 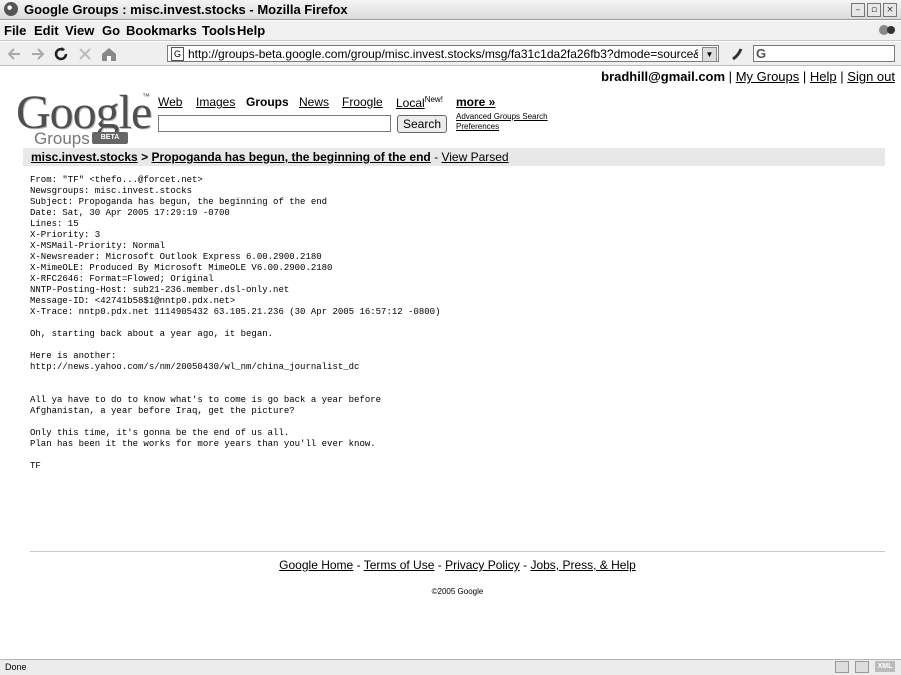 What do you see at coordinates (709, 54) in the screenshot?
I see `chevron-down-icon: ▼` at bounding box center [709, 54].